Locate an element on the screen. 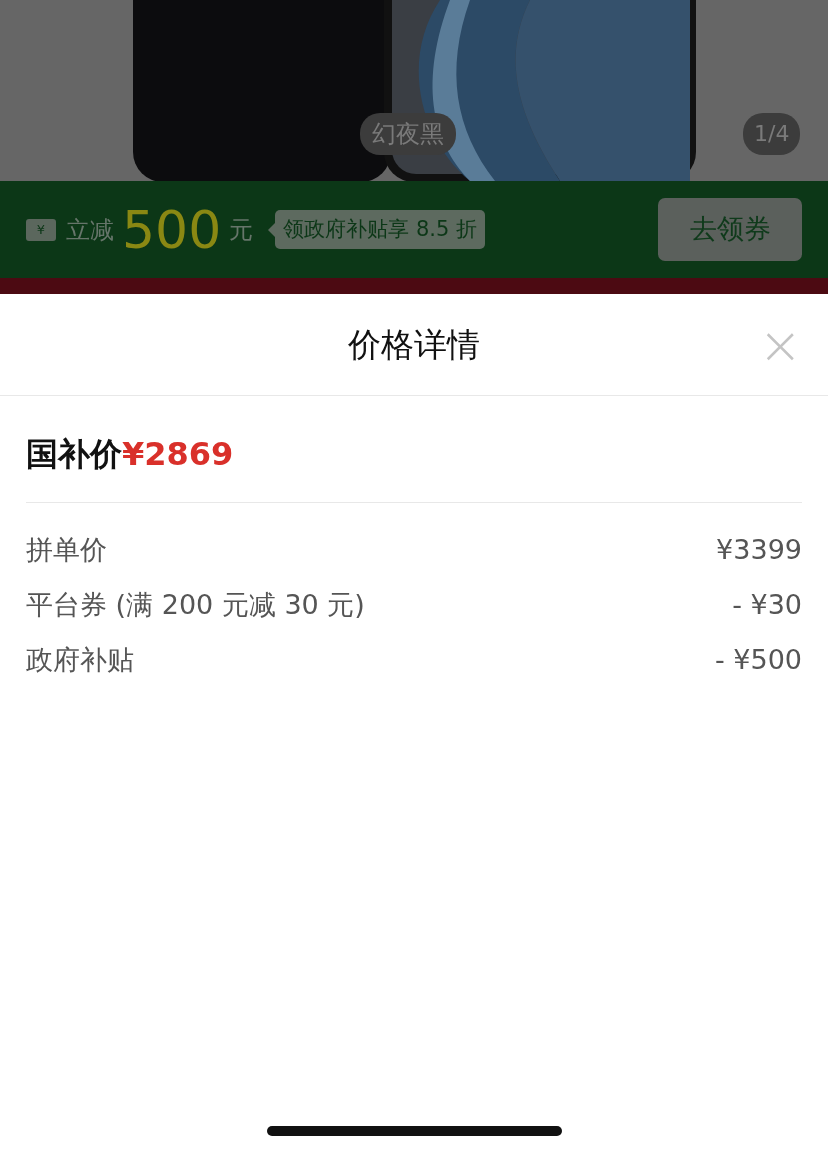 The image size is (828, 1154). discount-label: 立减 is located at coordinates (90, 230).